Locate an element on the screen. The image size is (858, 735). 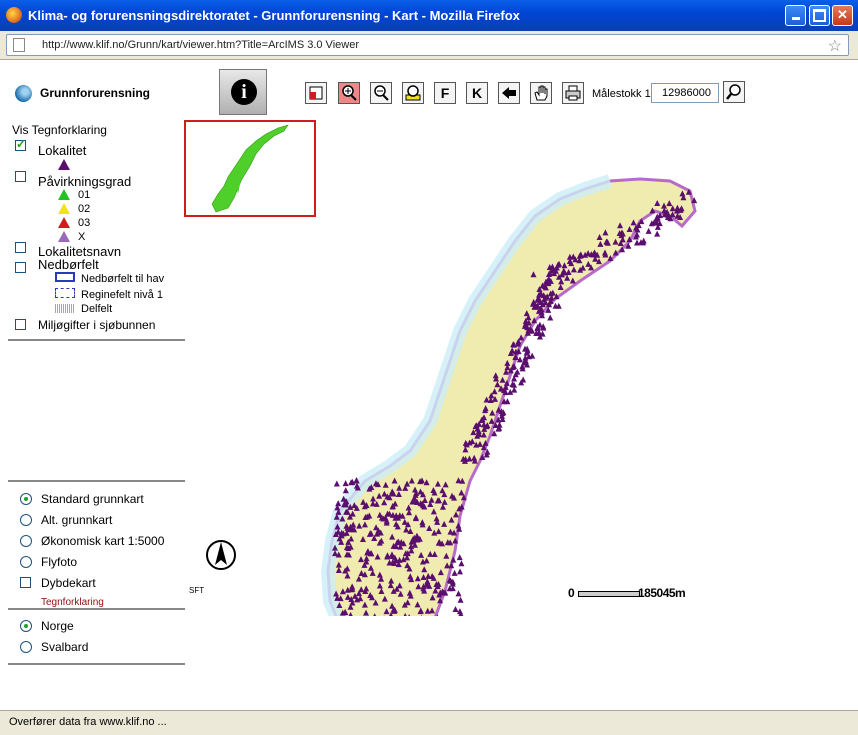
nedborfelt-til-hav-label: Nedbørfelt til hav is located at coordinates (123, 279).